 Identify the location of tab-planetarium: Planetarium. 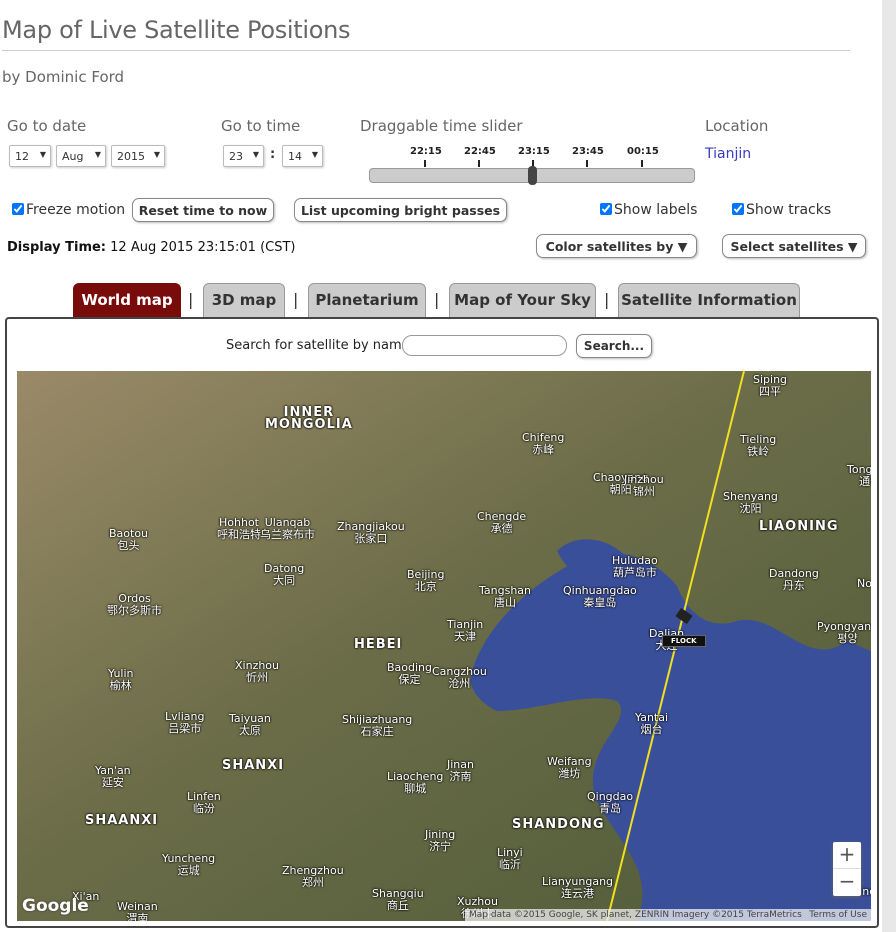
(367, 300).